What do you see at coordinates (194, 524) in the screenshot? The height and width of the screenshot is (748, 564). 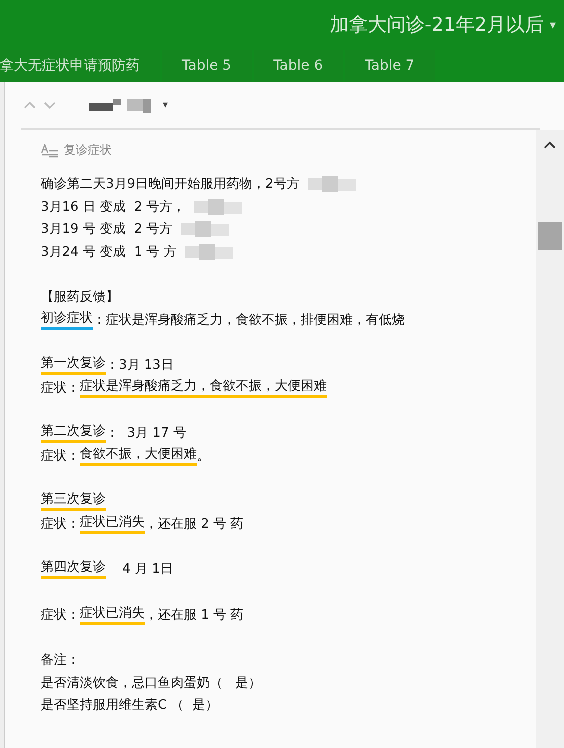 I see `note-text: ，还在服 2 号 药` at bounding box center [194, 524].